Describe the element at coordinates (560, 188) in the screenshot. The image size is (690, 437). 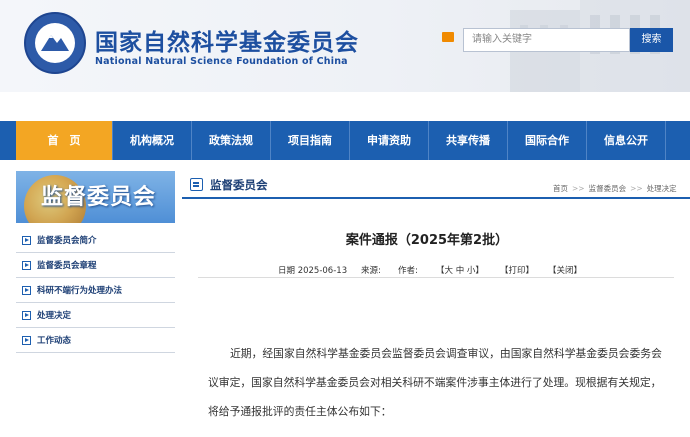
I see `breadcrumb-home: 首页` at that location.